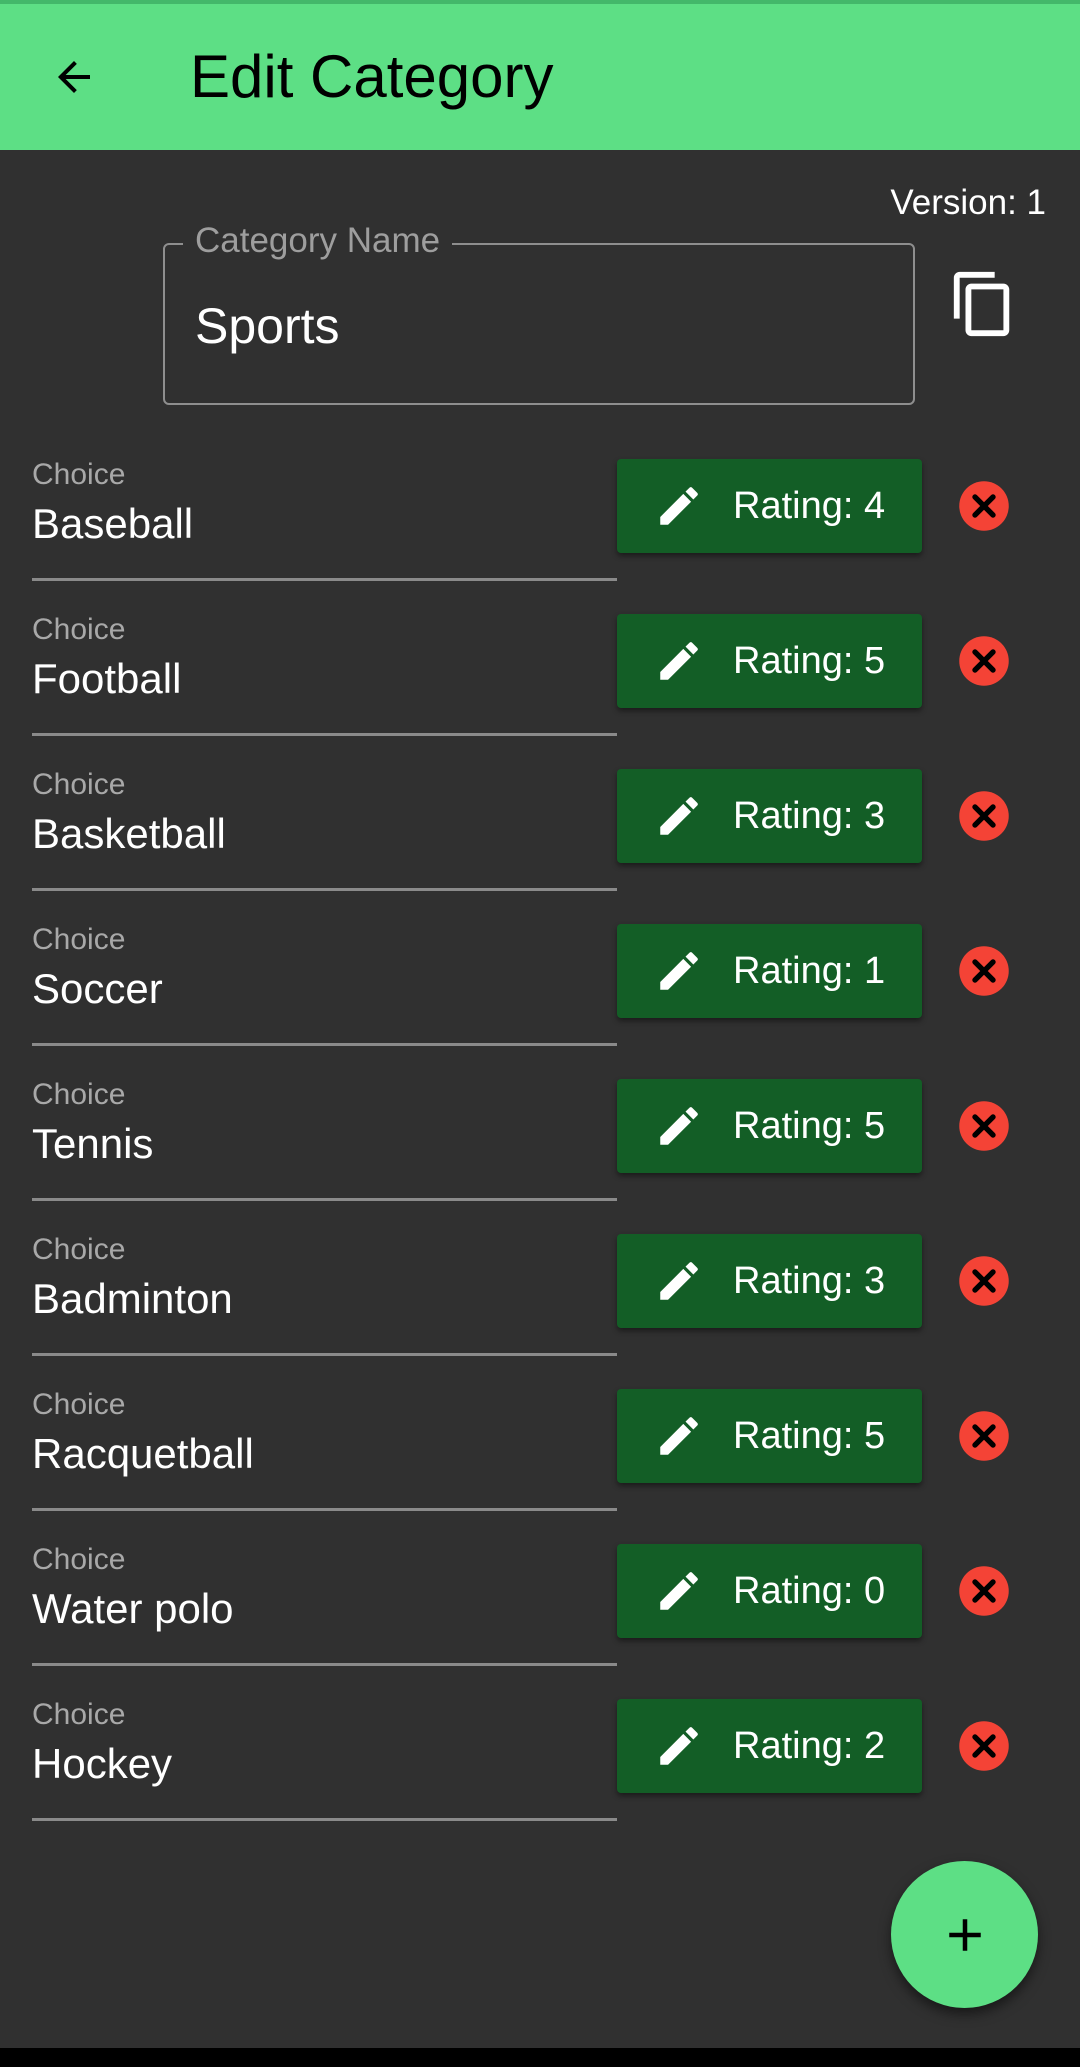 The image size is (1080, 2067). I want to click on choice-input: Baseball, so click(112, 524).